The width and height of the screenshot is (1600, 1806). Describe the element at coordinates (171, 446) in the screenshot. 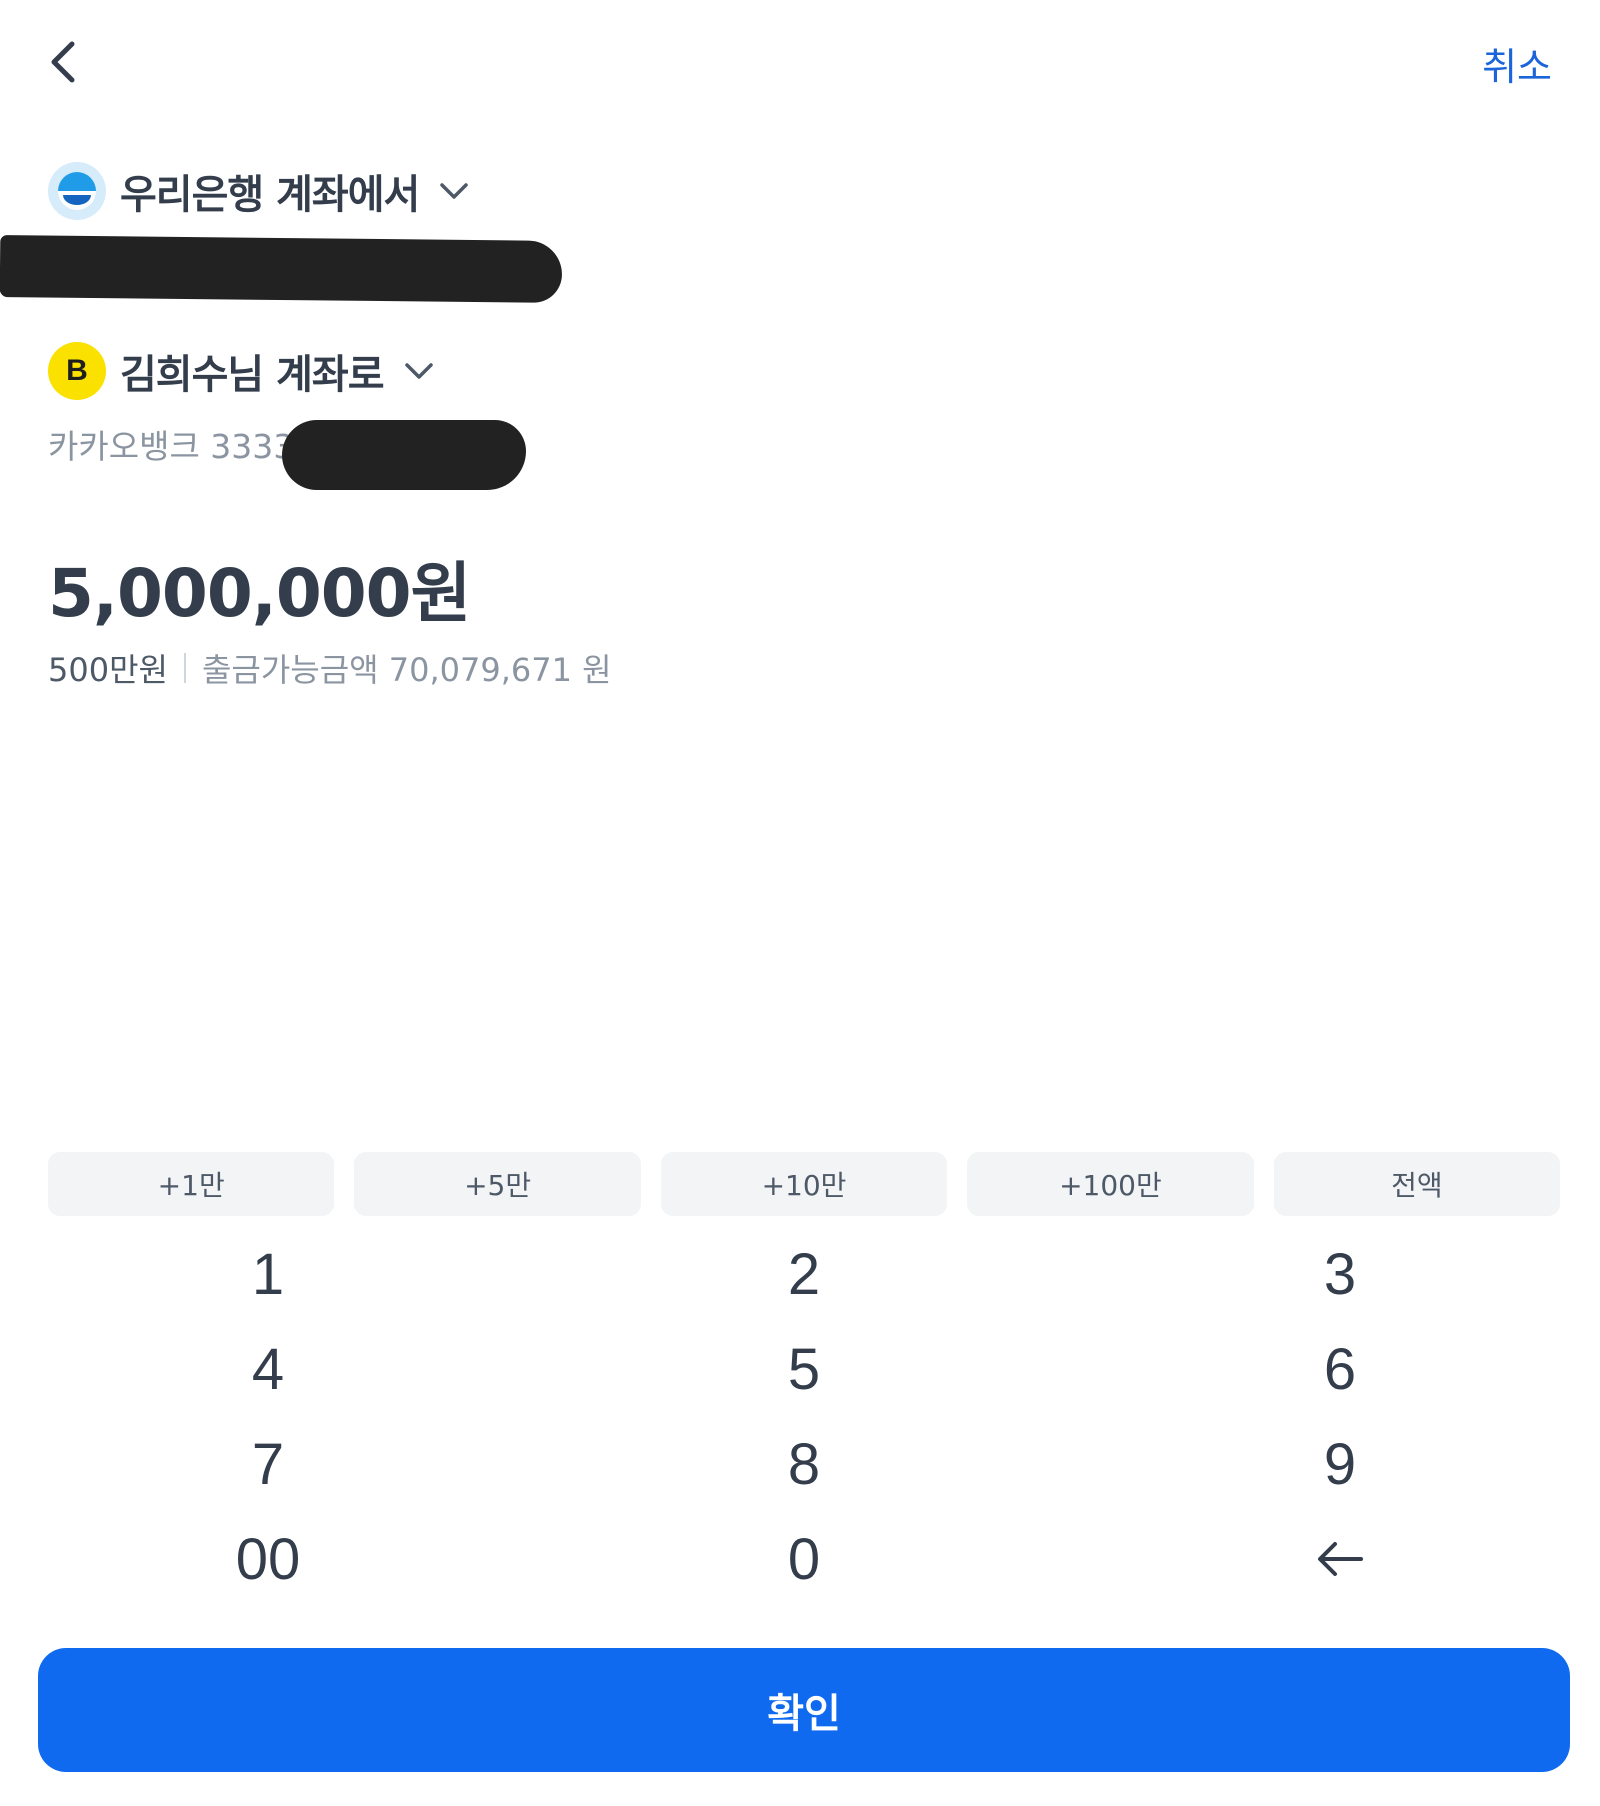

I see `to-account-number: 카카오뱅크 3333` at that location.